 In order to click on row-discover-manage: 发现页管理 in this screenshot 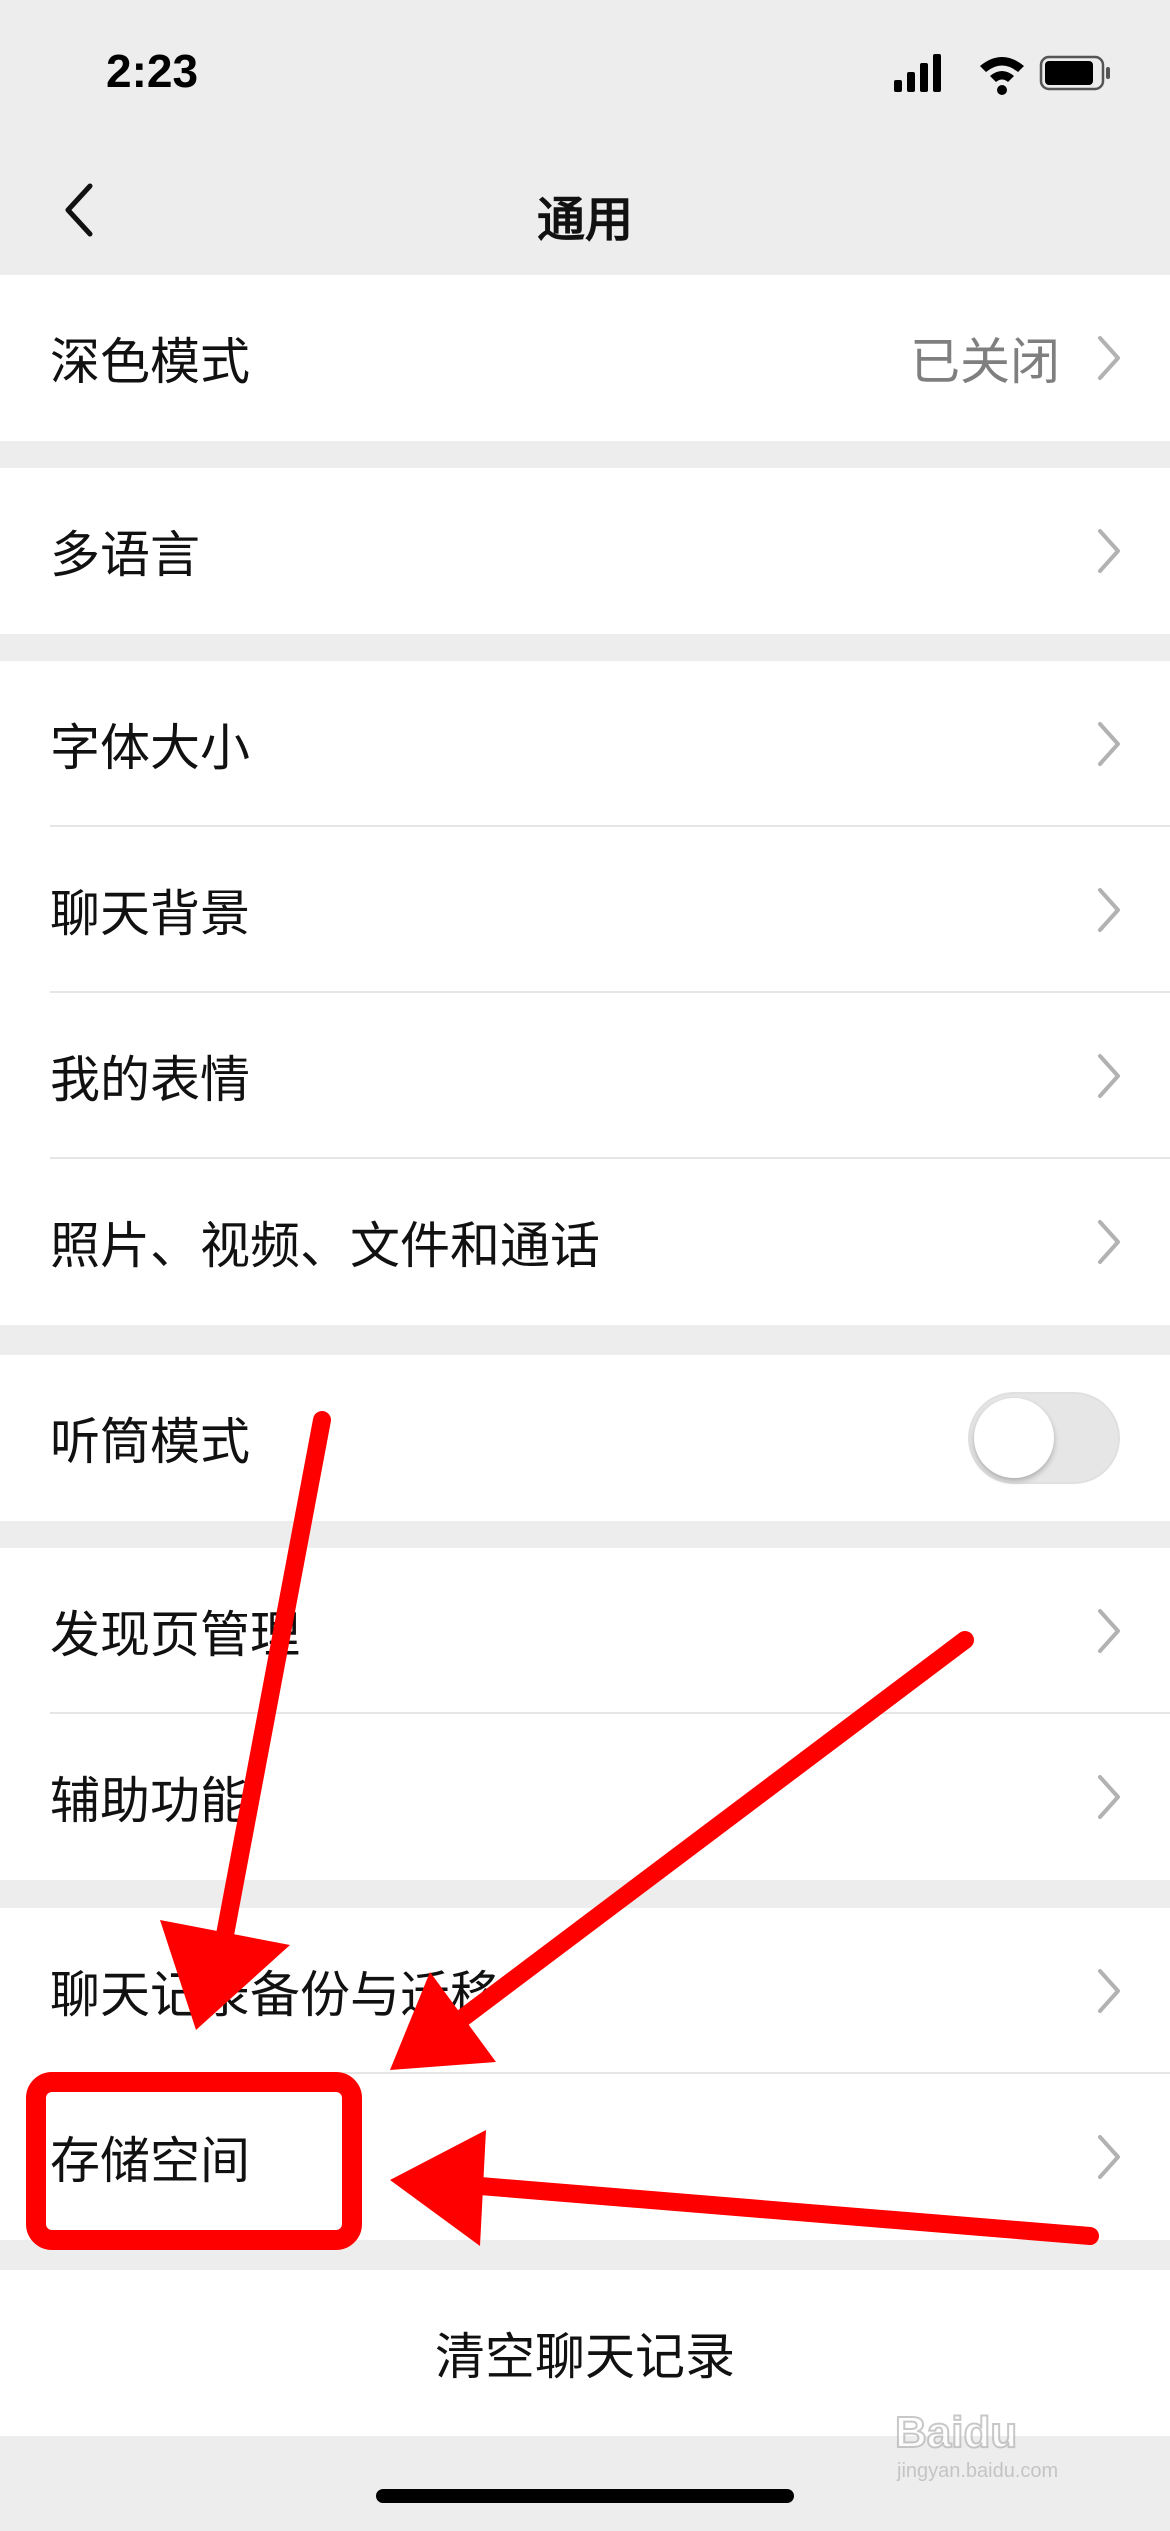, I will do `click(585, 1631)`.